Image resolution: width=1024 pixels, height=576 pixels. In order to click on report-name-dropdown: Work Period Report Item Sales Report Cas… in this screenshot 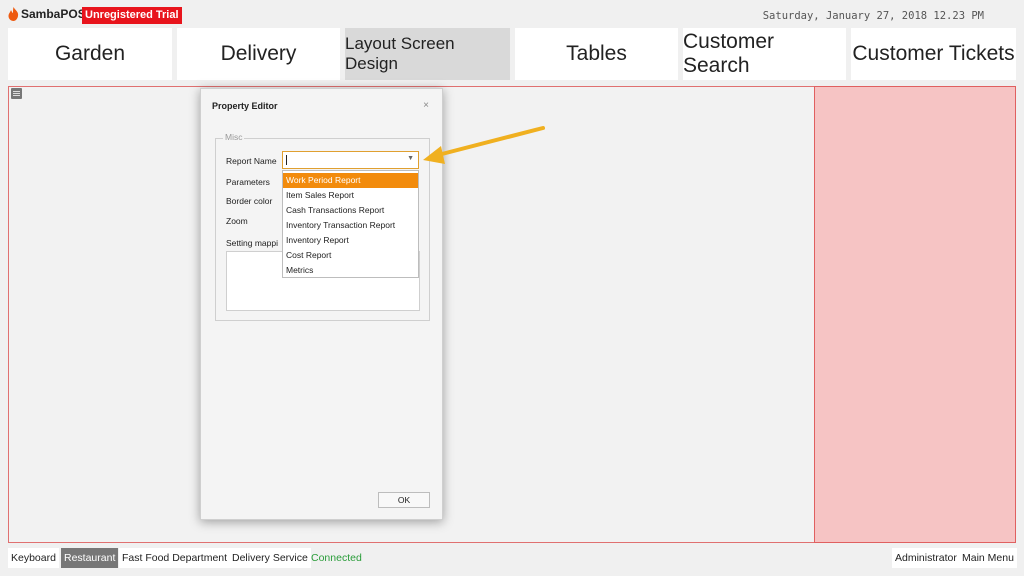, I will do `click(350, 224)`.